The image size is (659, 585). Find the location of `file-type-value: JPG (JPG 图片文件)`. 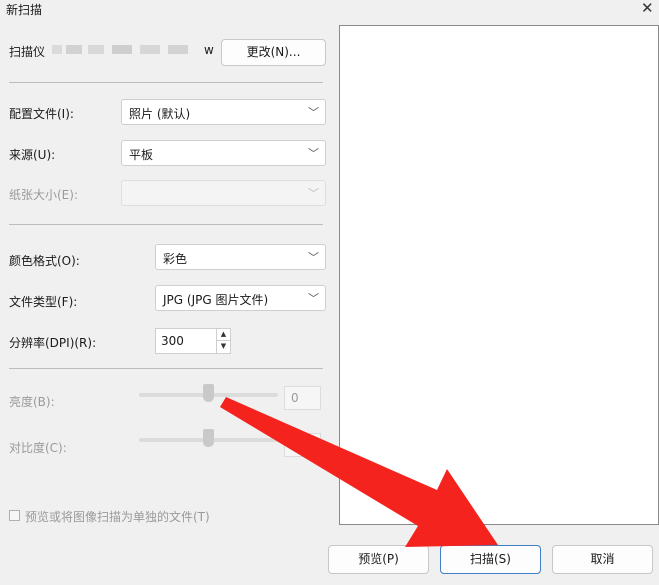

file-type-value: JPG (JPG 图片文件) is located at coordinates (216, 300).